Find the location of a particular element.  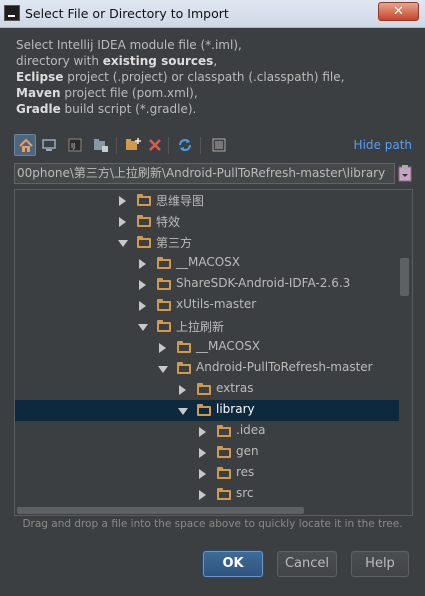

tree-row: extras is located at coordinates (207, 389).